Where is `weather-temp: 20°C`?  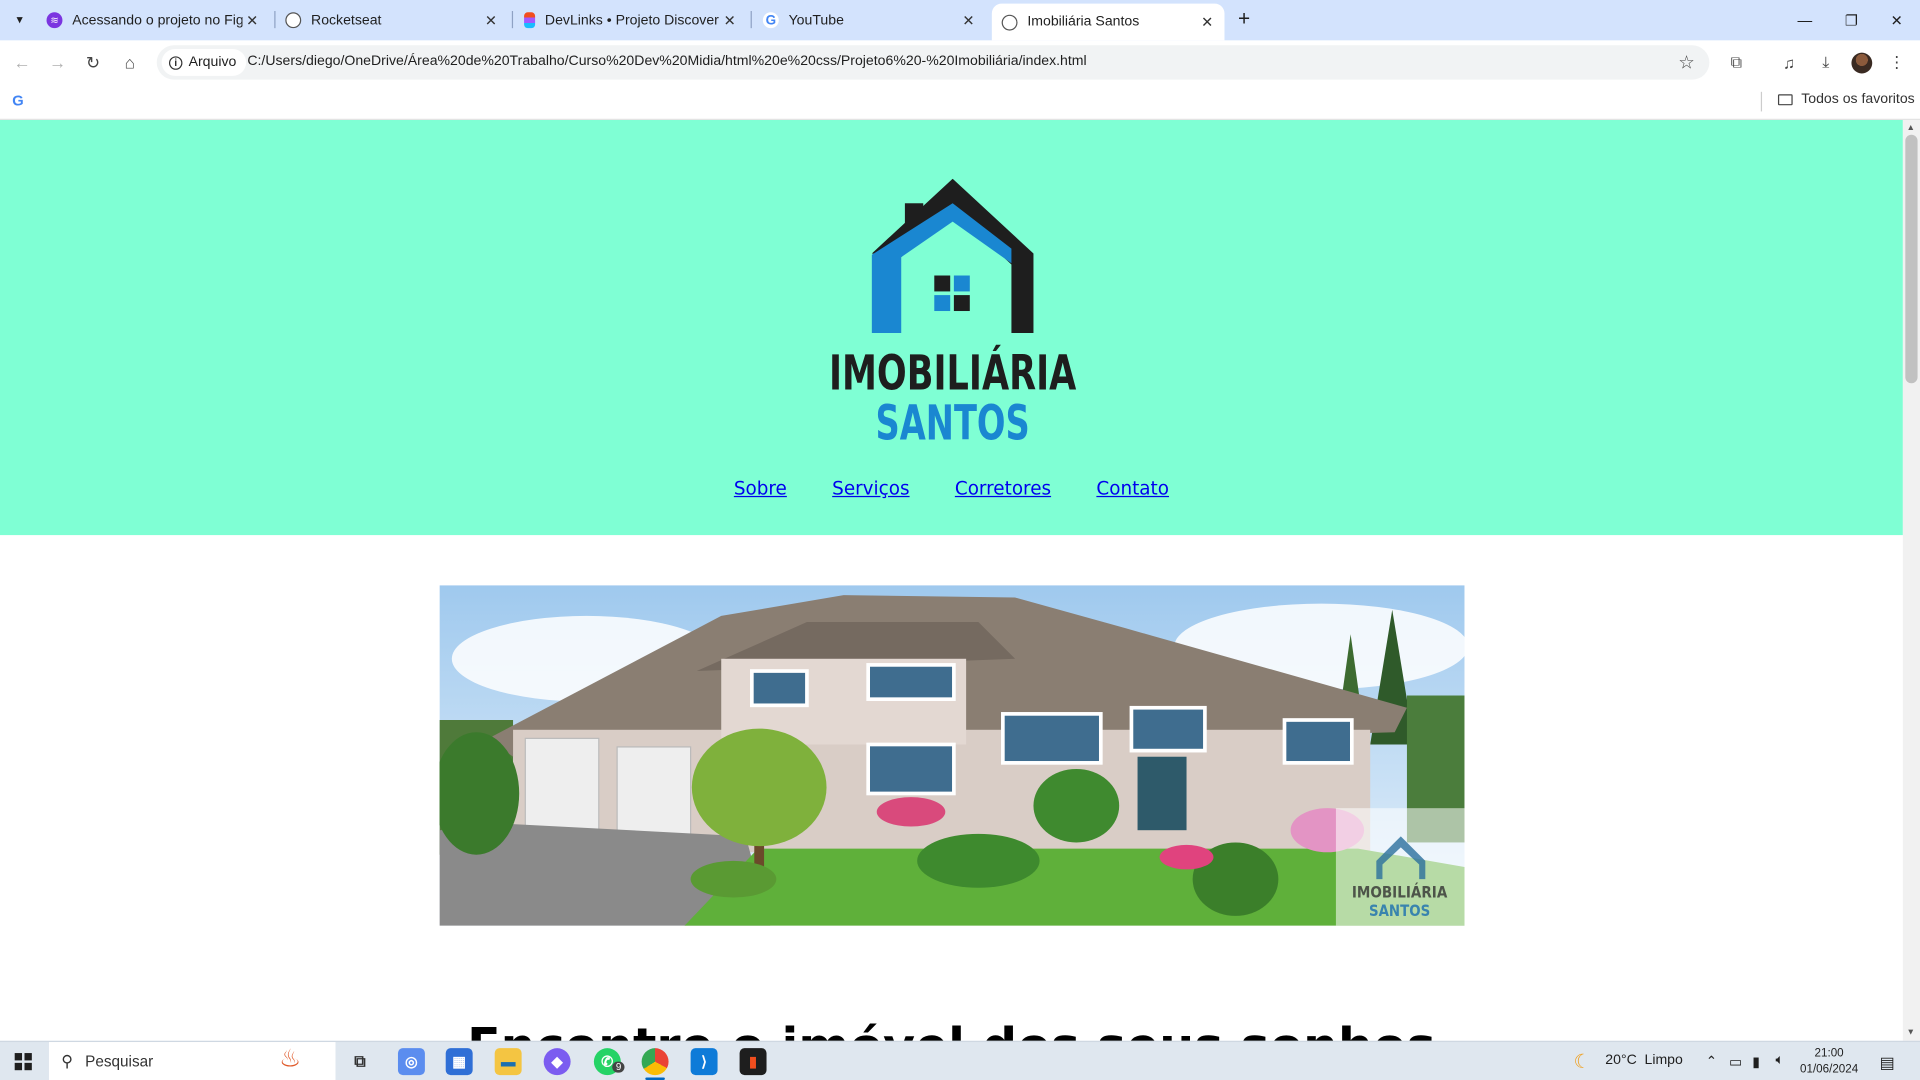
weather-temp: 20°C is located at coordinates (1620, 1060).